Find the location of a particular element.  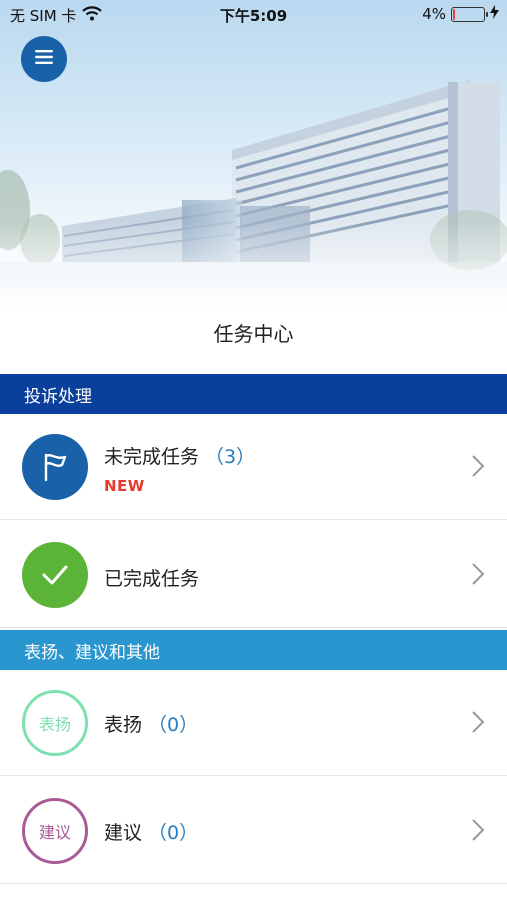

suggestion-icon-text: 建议 is located at coordinates (54, 832).